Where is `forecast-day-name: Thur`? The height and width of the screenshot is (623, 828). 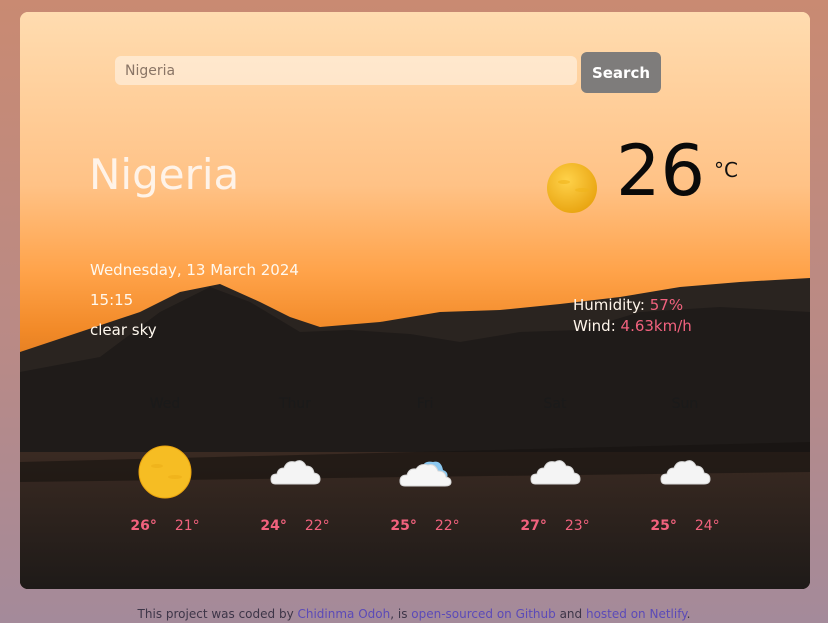
forecast-day-name: Thur is located at coordinates (295, 404).